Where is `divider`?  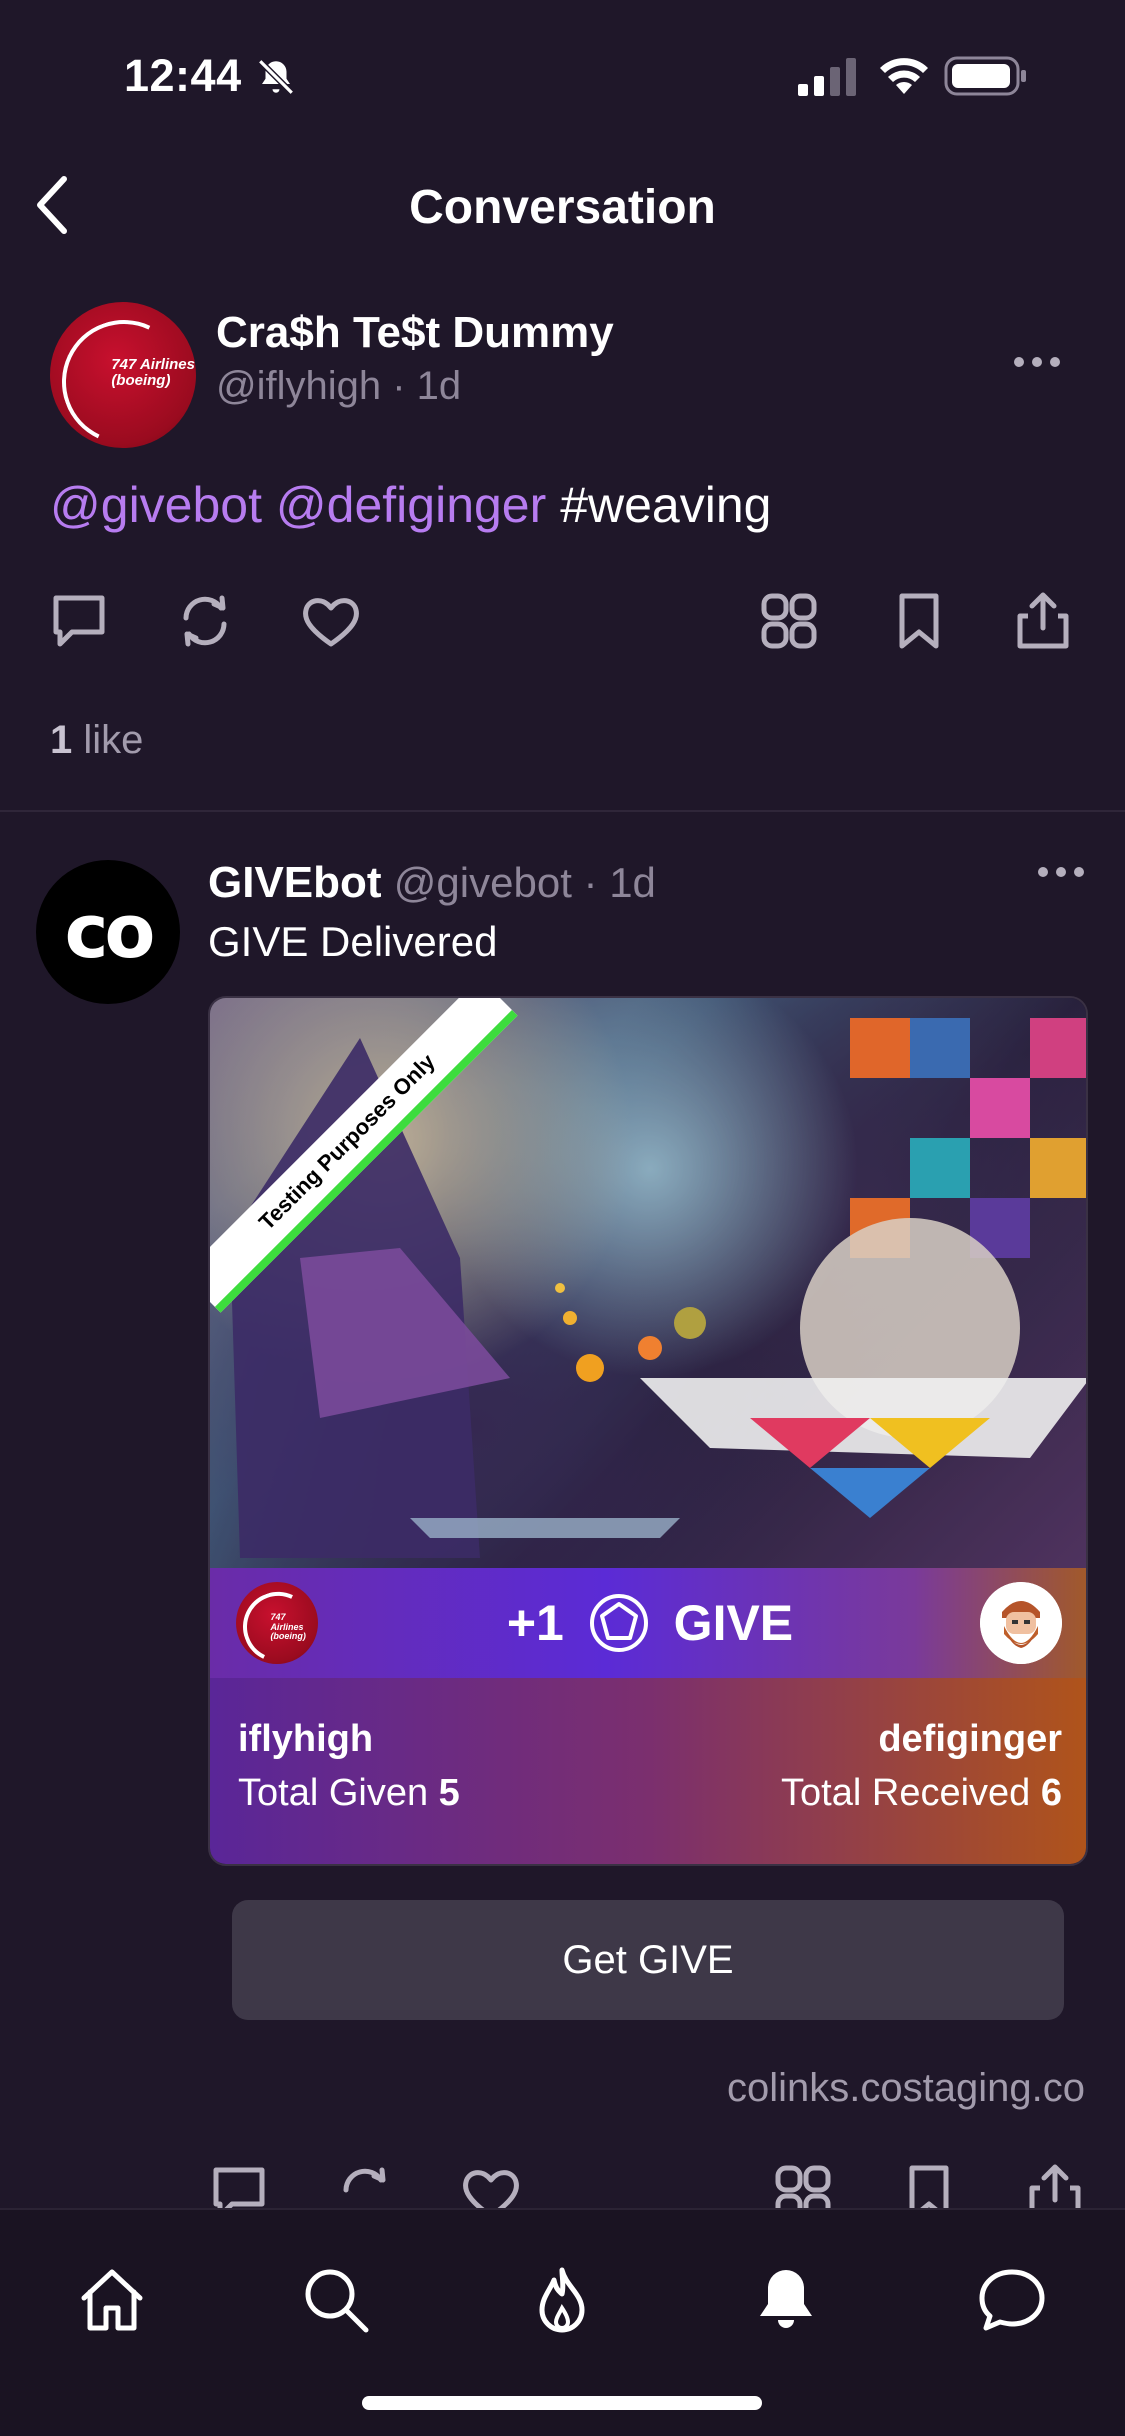 divider is located at coordinates (562, 811).